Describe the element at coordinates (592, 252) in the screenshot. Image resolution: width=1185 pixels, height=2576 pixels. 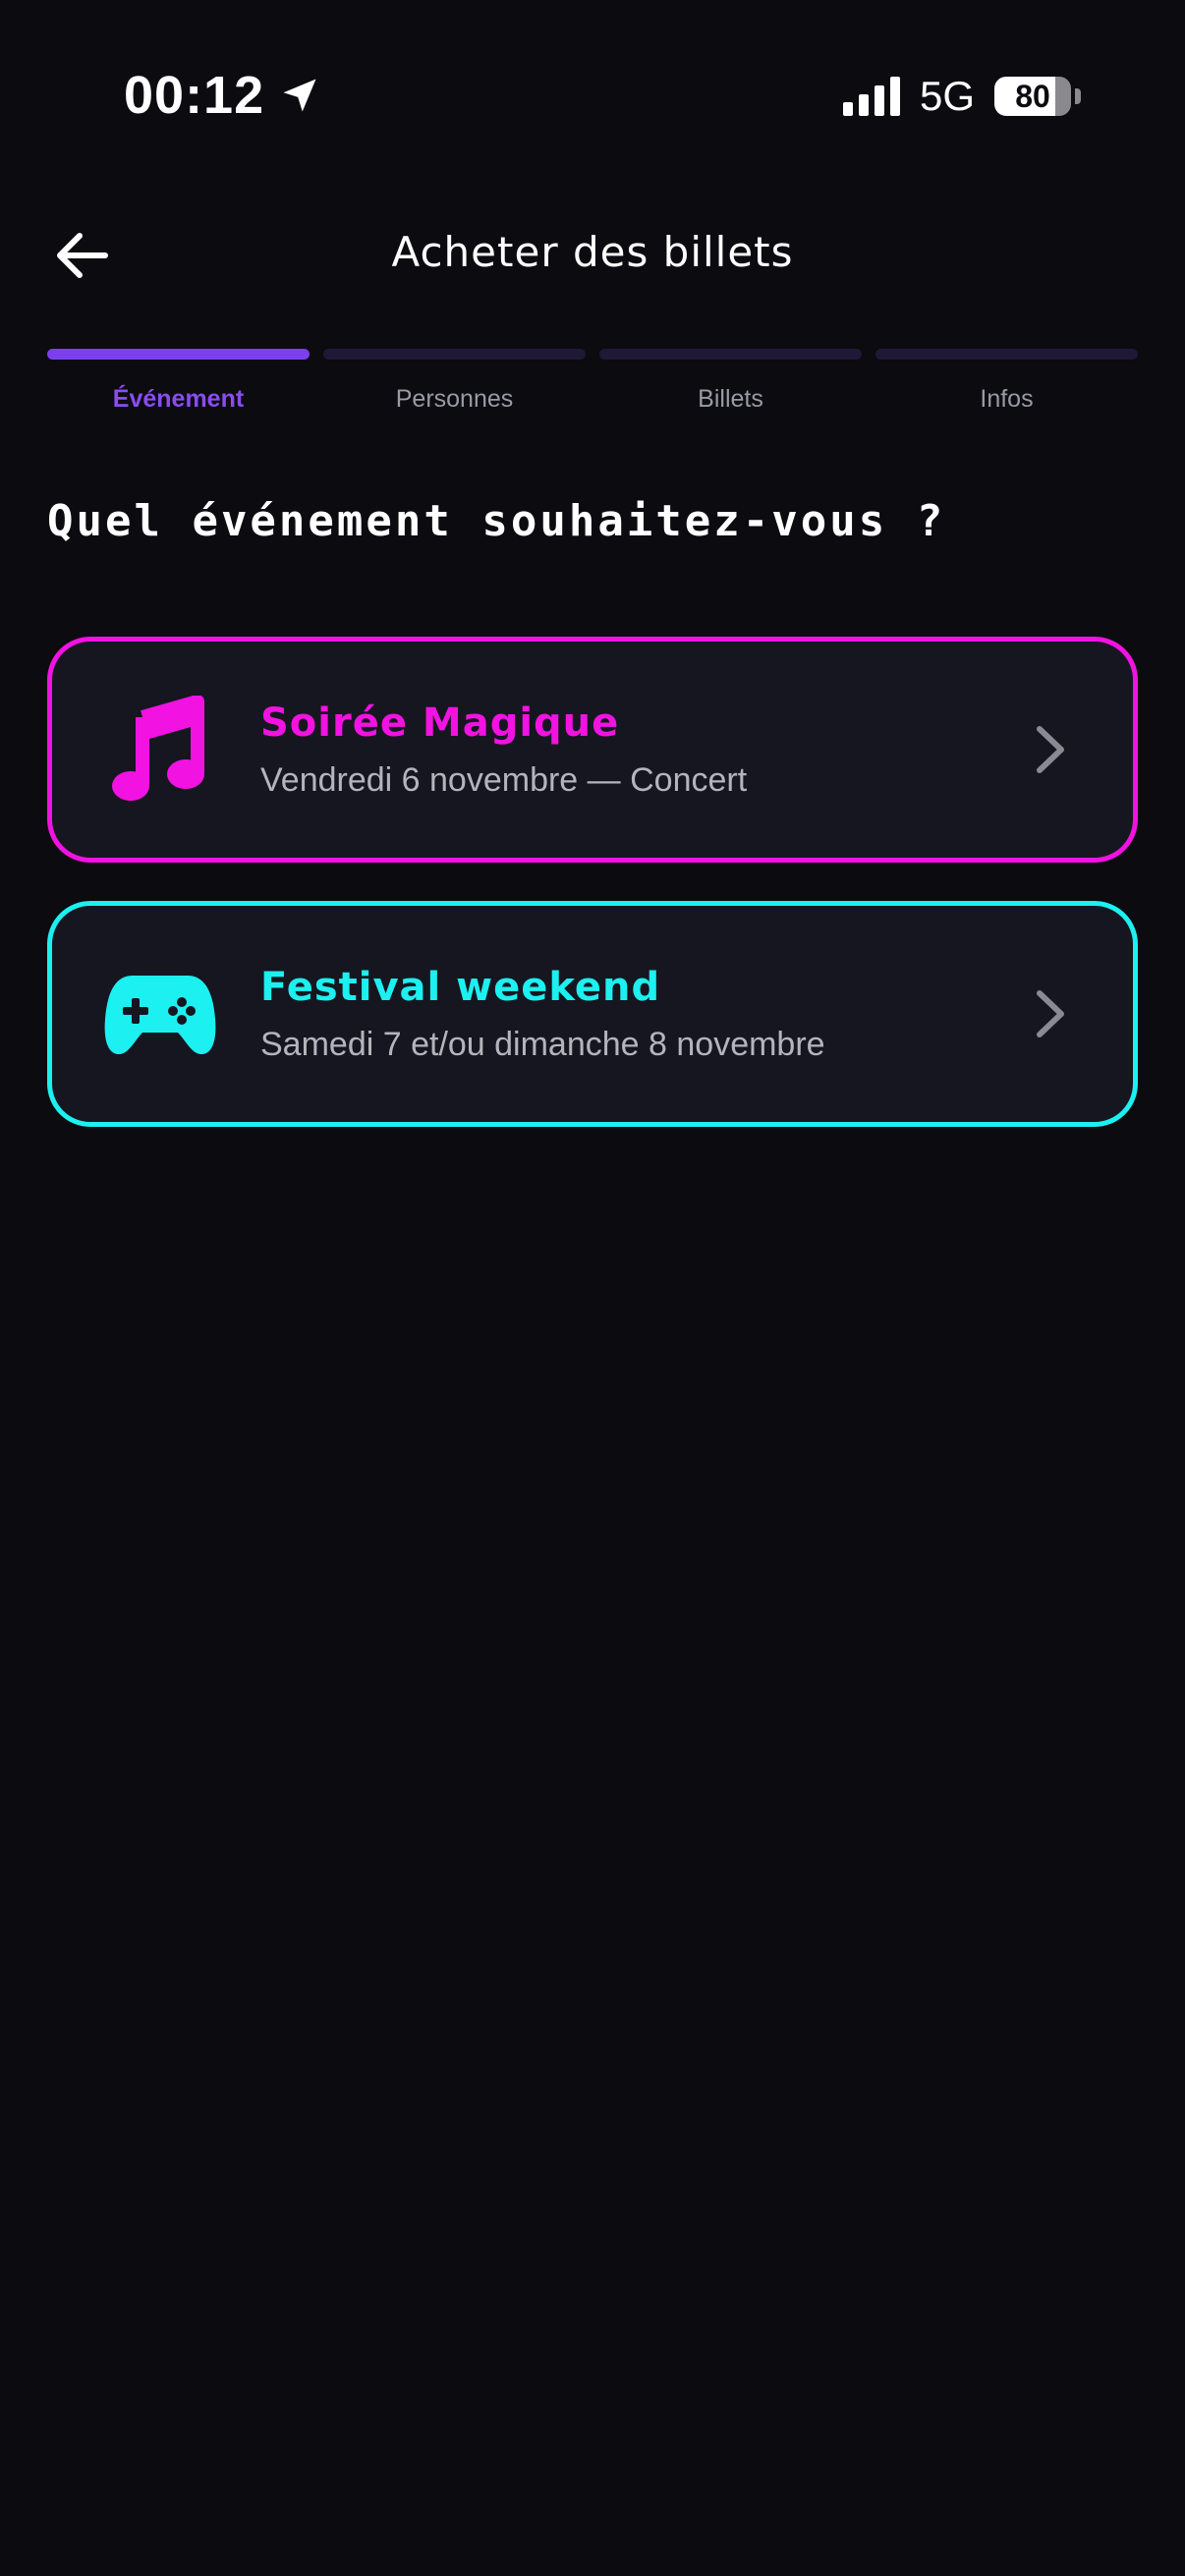
I see `page-title: Acheter des billets` at that location.